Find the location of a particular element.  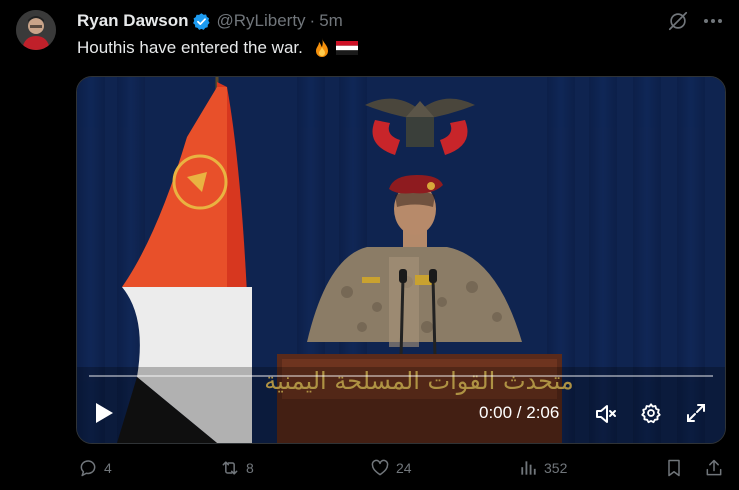

more-options-icon is located at coordinates (713, 21).